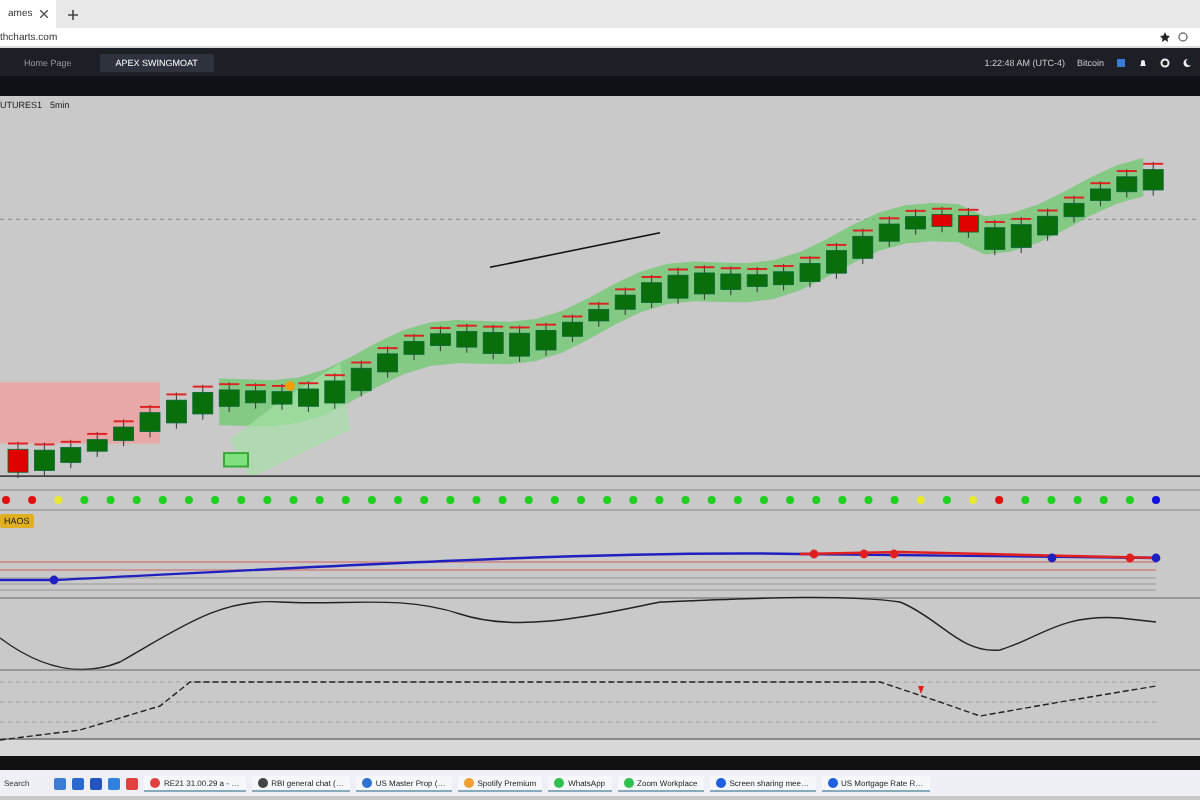 Image resolution: width=1200 pixels, height=800 pixels. I want to click on calendar-icon, so click(1121, 62).